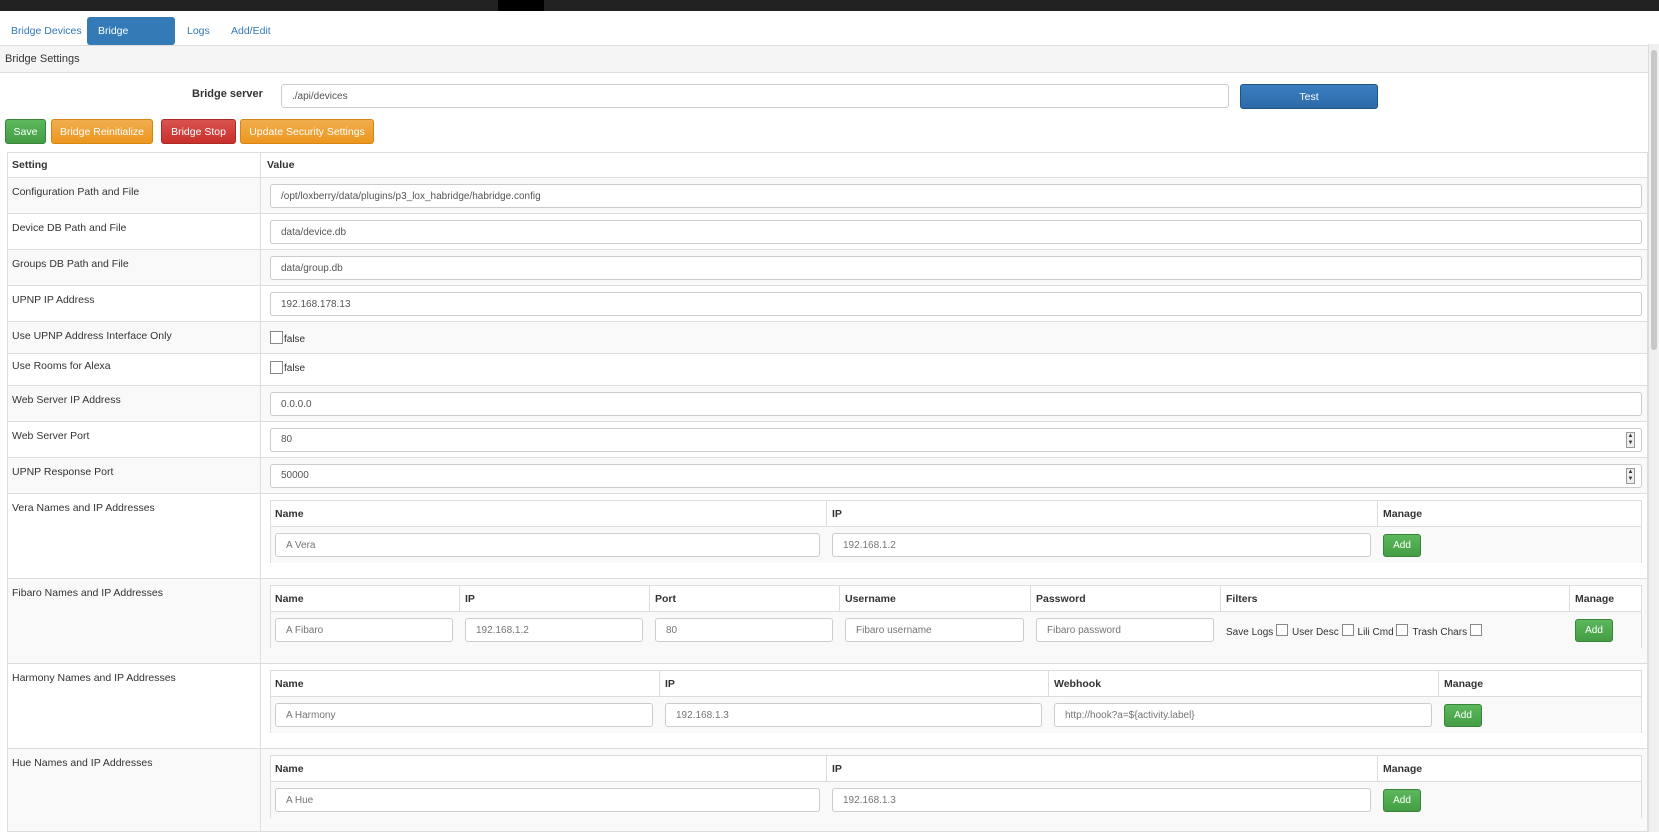  I want to click on harmony-add-button: Add, so click(1463, 715).